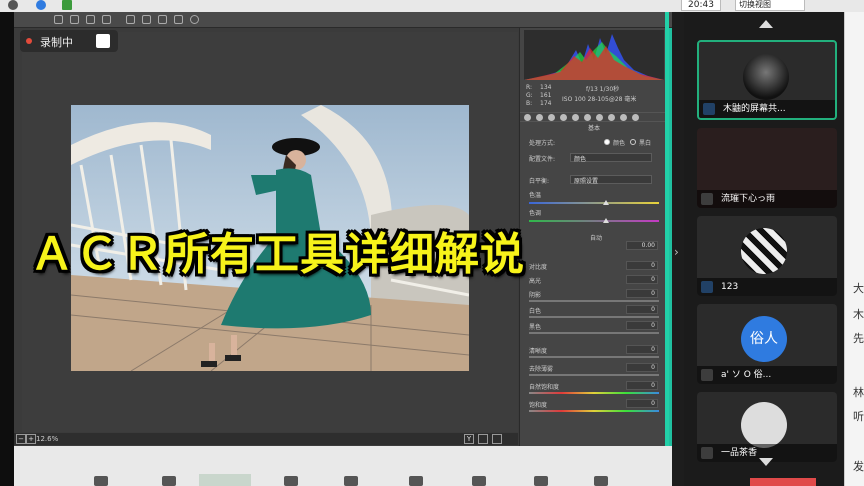  I want to click on scroll-down-icon, so click(766, 462).